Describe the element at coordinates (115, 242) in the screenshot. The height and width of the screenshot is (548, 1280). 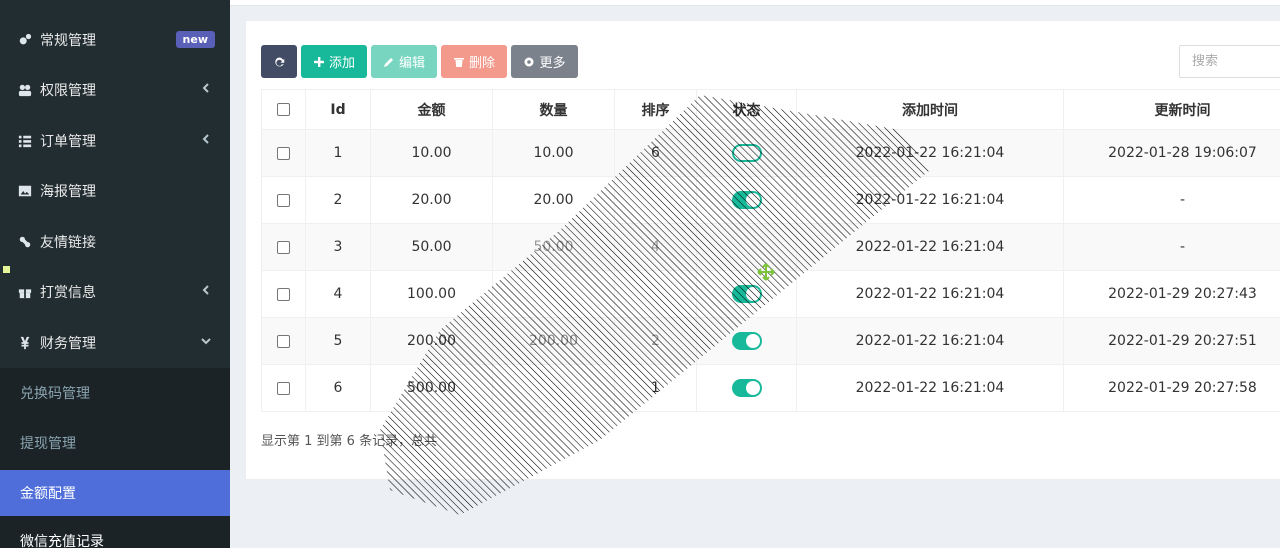
I see `sidebar-item-links: 友情链接` at that location.